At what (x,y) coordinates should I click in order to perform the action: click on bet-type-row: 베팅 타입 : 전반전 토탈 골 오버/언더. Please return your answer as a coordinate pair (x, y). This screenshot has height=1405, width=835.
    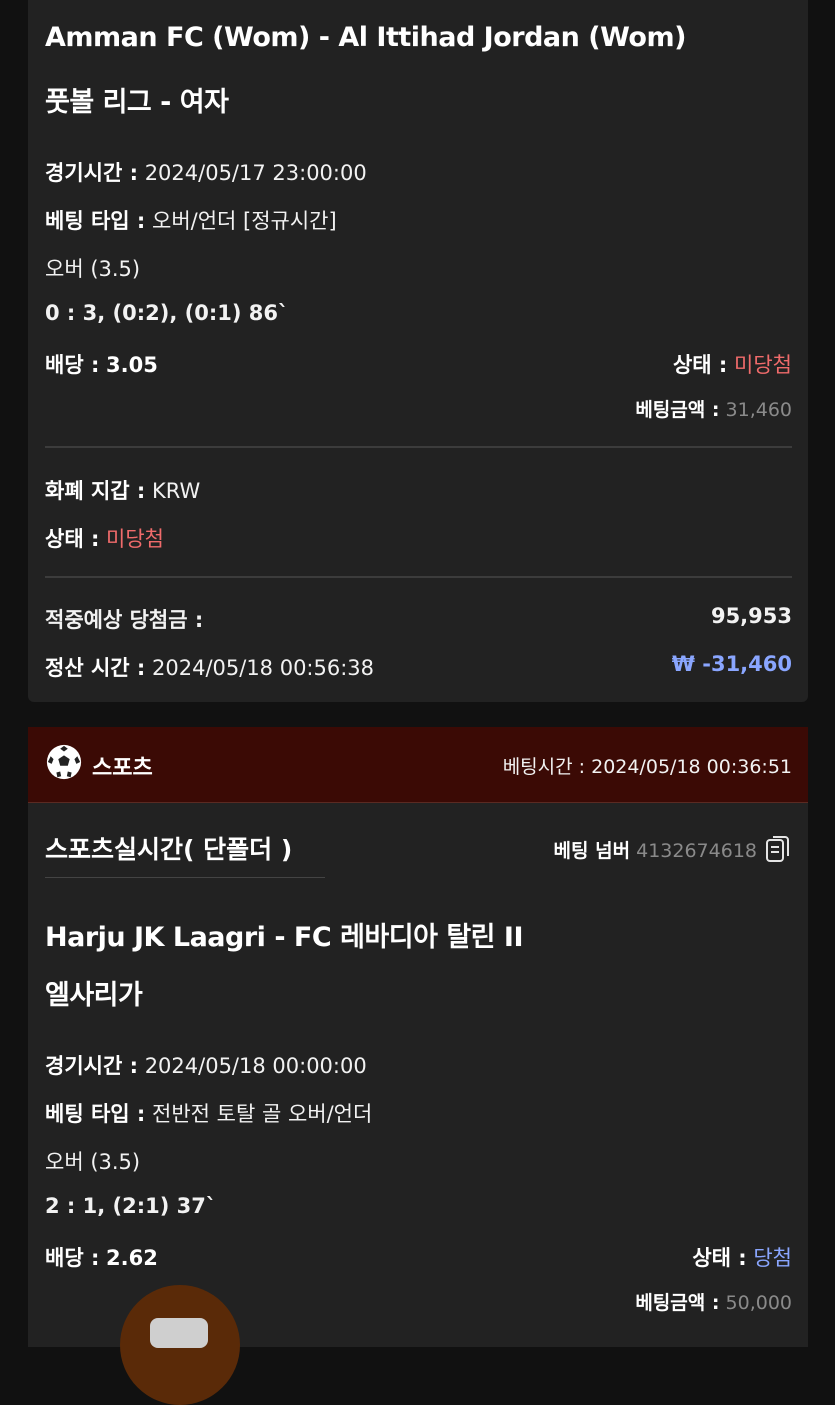
    Looking at the image, I should click on (208, 1113).